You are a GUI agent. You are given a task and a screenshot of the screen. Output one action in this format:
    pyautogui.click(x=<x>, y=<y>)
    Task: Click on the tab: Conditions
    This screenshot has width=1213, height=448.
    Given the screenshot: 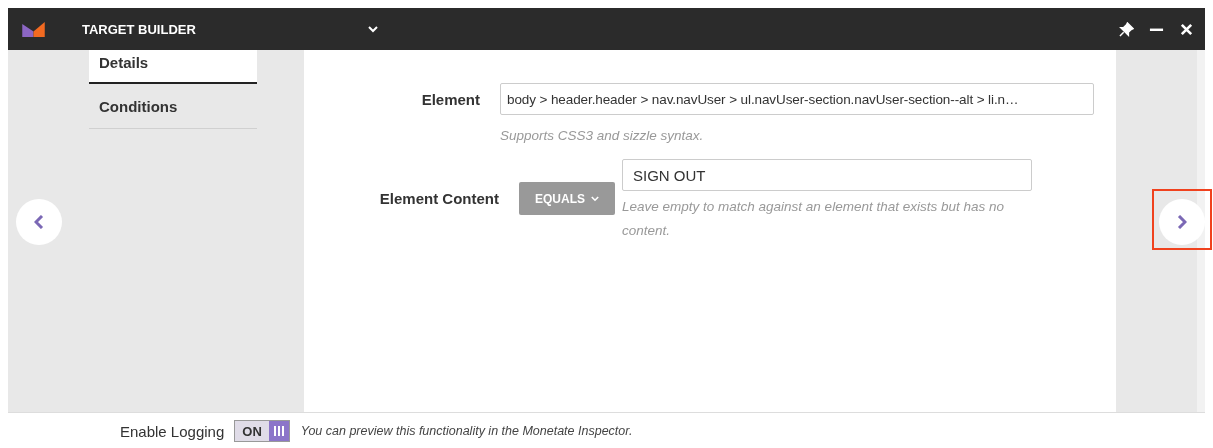 What is the action you would take?
    pyautogui.click(x=173, y=106)
    